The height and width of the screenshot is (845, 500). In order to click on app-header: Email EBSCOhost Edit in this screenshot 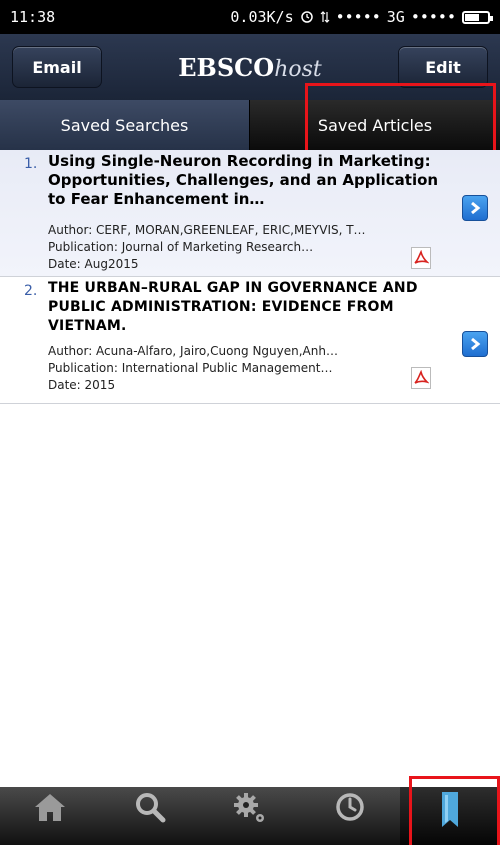, I will do `click(250, 67)`.